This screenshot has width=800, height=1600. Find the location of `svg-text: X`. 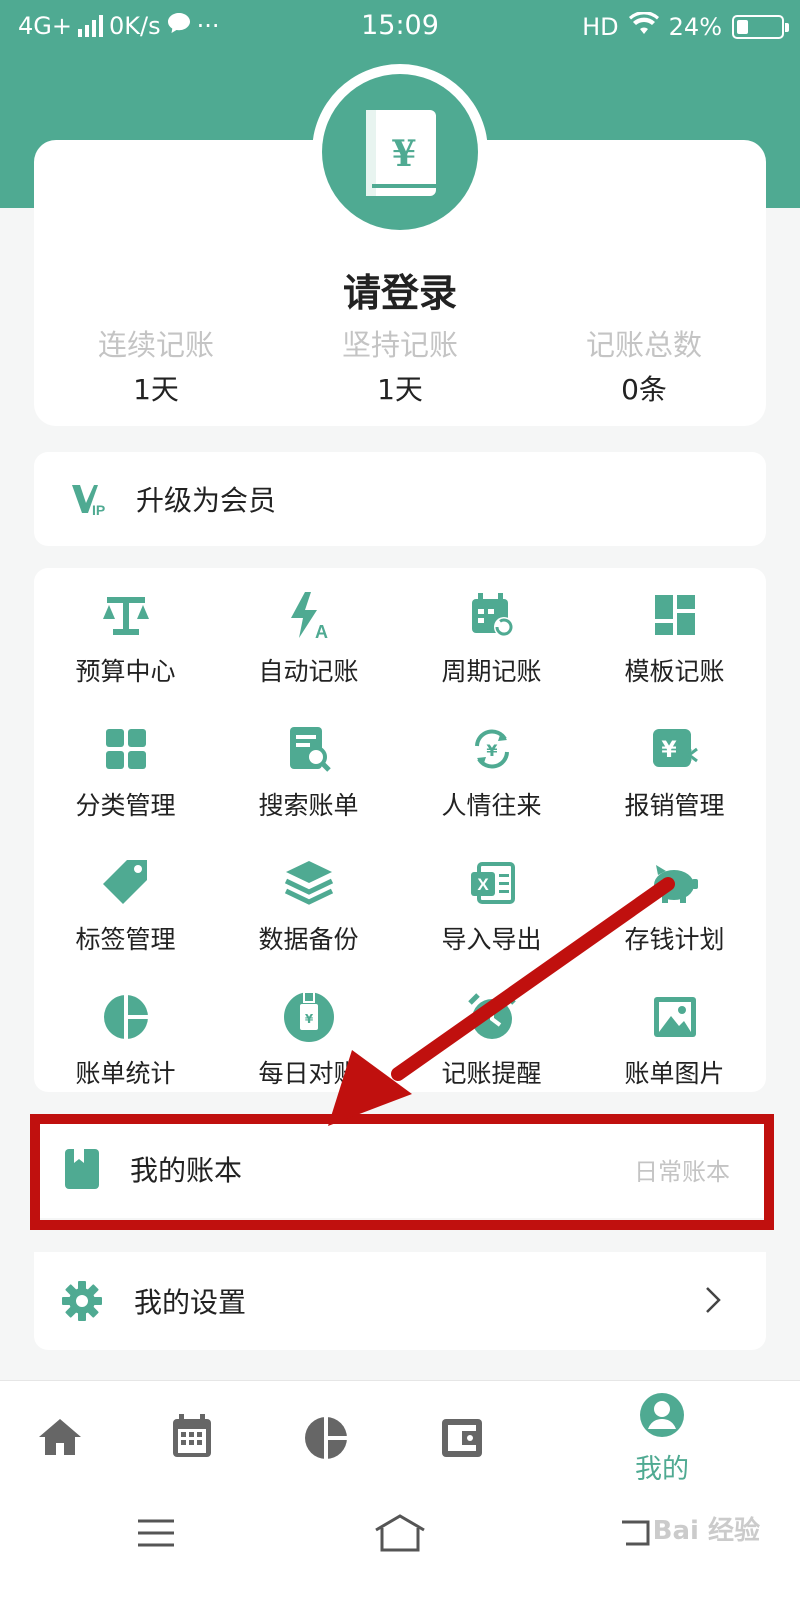

svg-text: X is located at coordinates (483, 884).